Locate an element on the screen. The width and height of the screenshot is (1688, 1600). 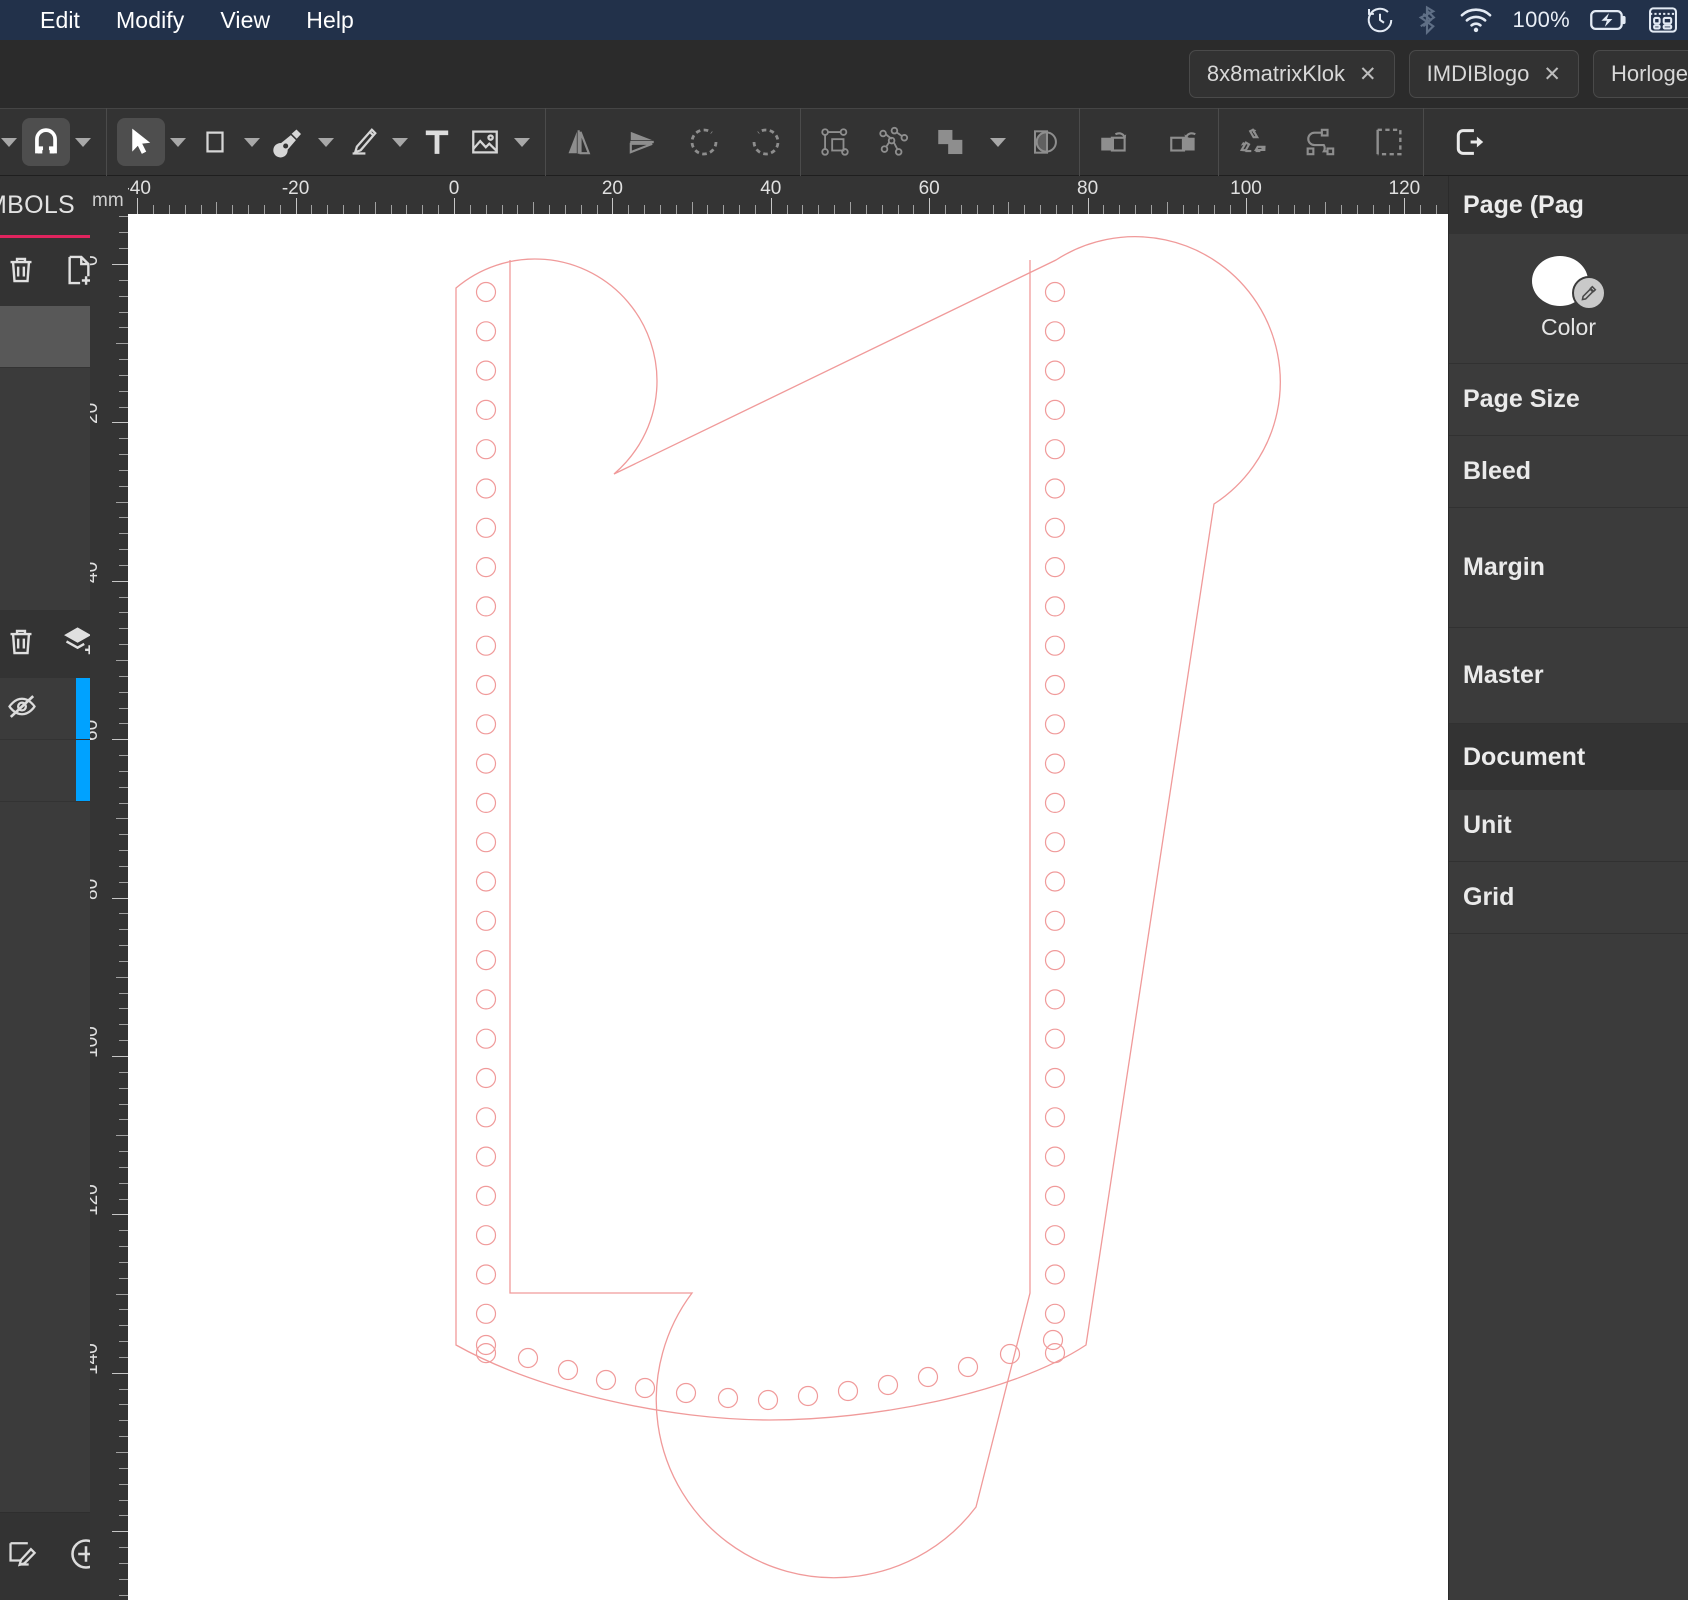
rotate-cw-icon is located at coordinates (766, 142).